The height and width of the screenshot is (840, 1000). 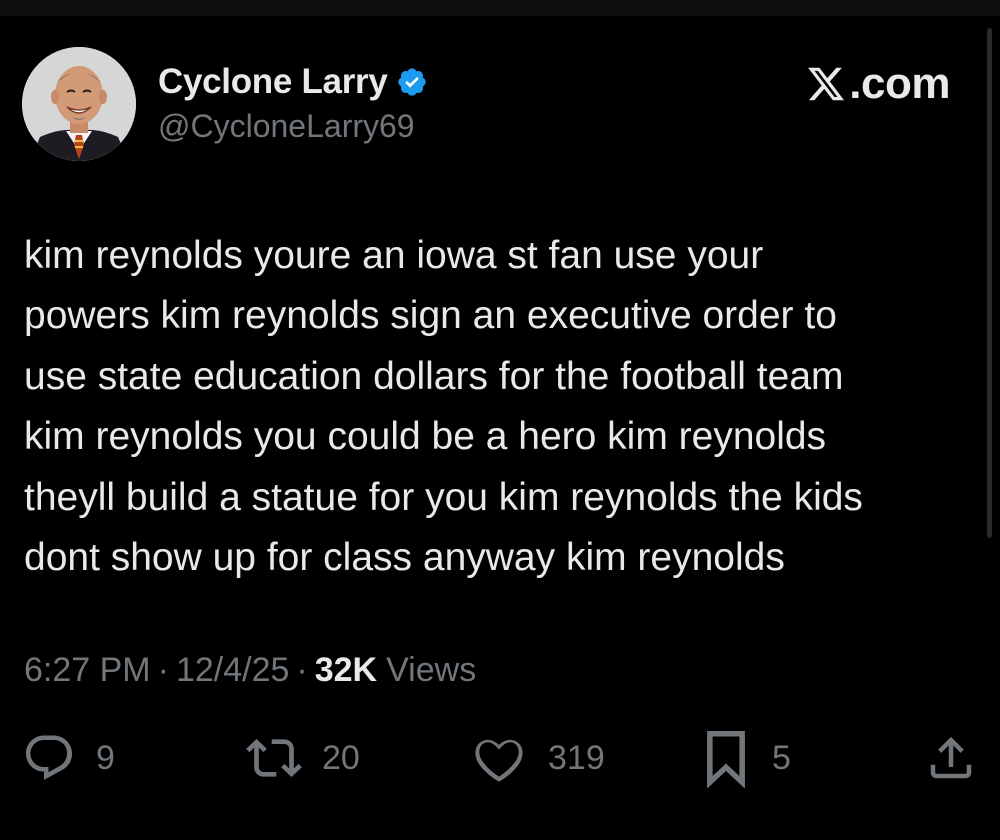 What do you see at coordinates (286, 126) in the screenshot?
I see `author-handle: @CycloneLarry69` at bounding box center [286, 126].